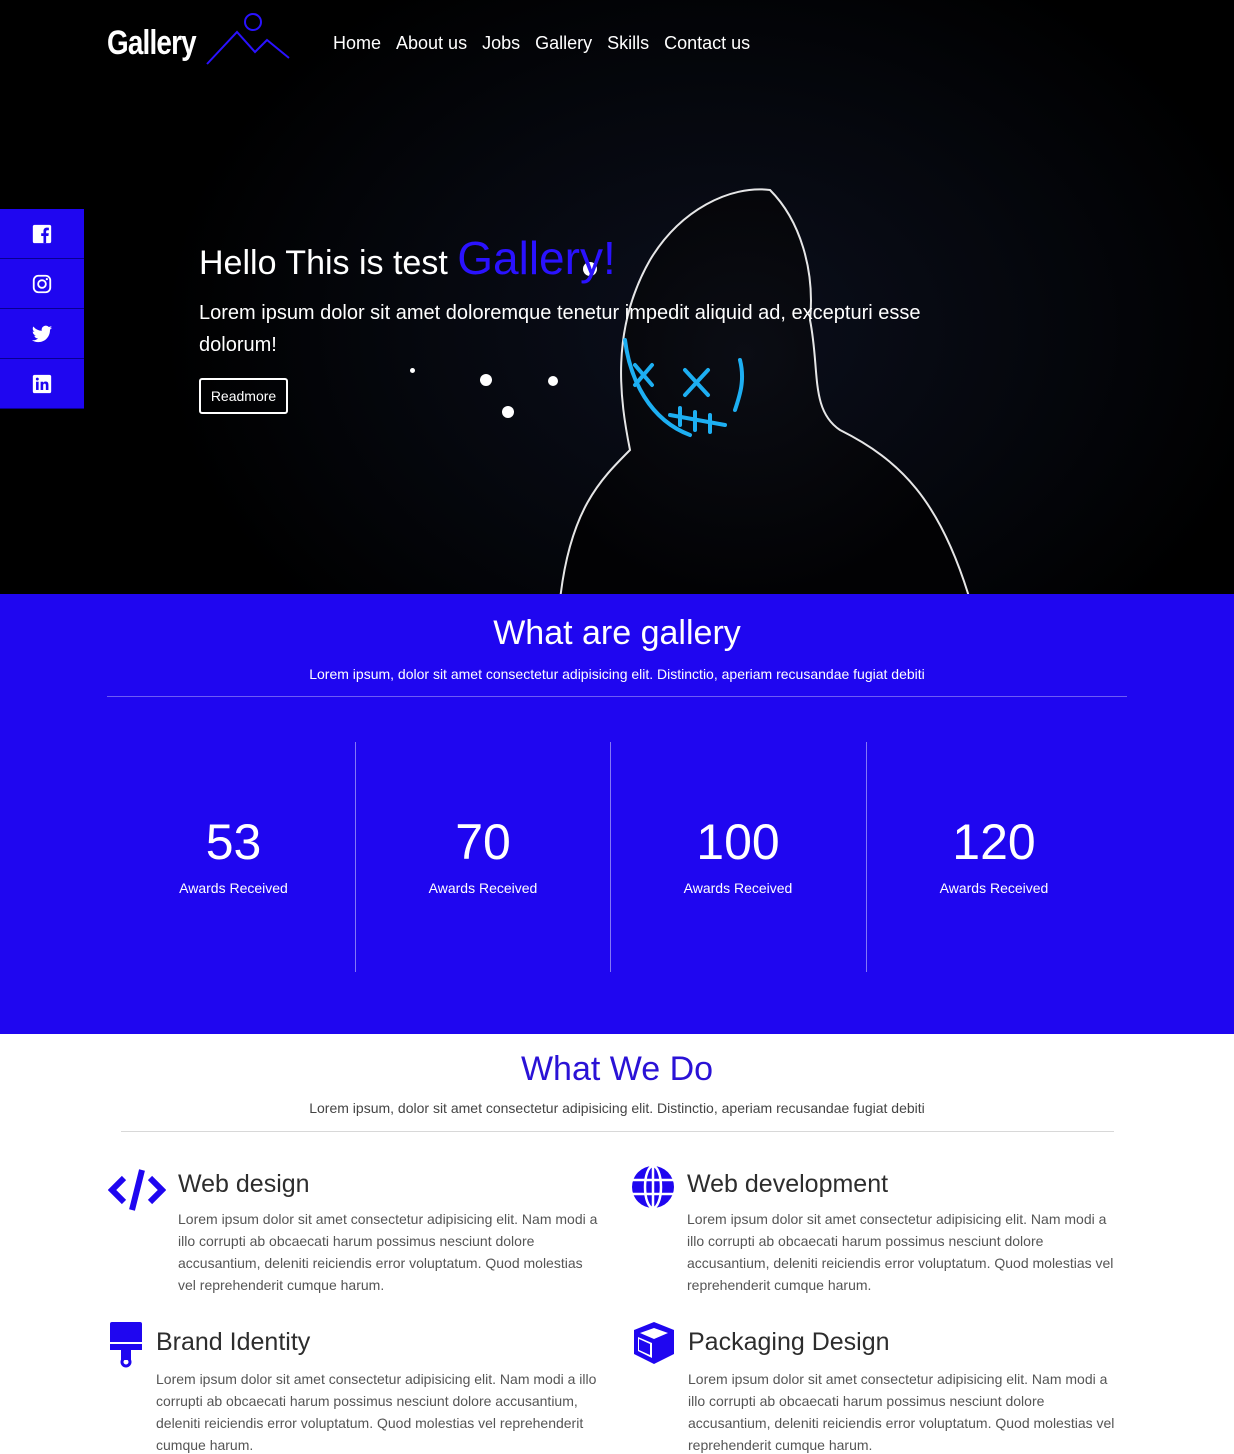  What do you see at coordinates (789, 1342) in the screenshot?
I see `service-title: Packaging Design` at bounding box center [789, 1342].